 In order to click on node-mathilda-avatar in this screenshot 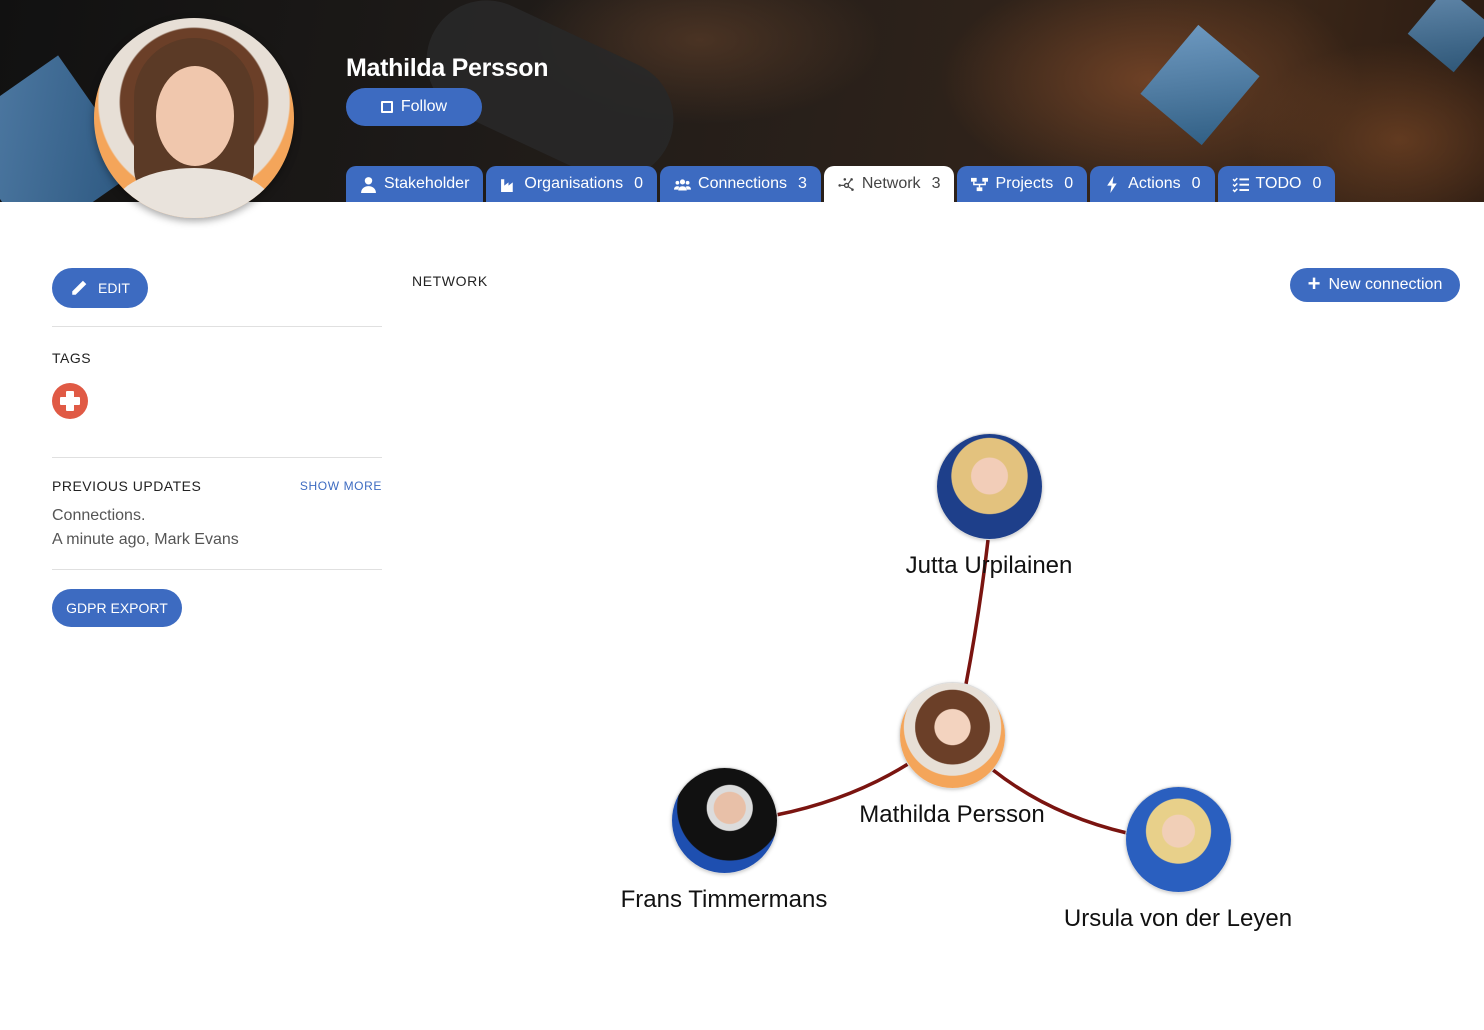, I will do `click(952, 735)`.